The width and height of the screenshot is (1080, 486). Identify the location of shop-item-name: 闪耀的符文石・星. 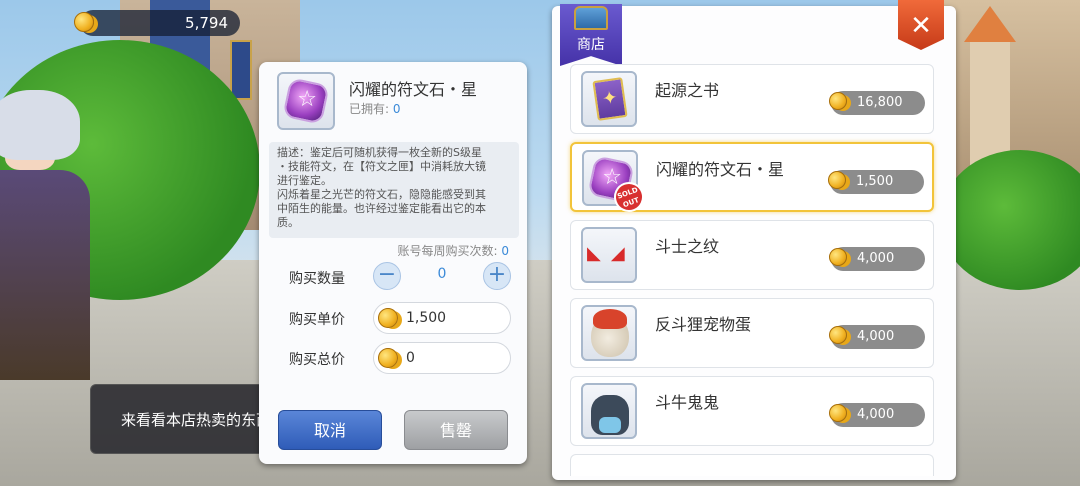
(720, 169).